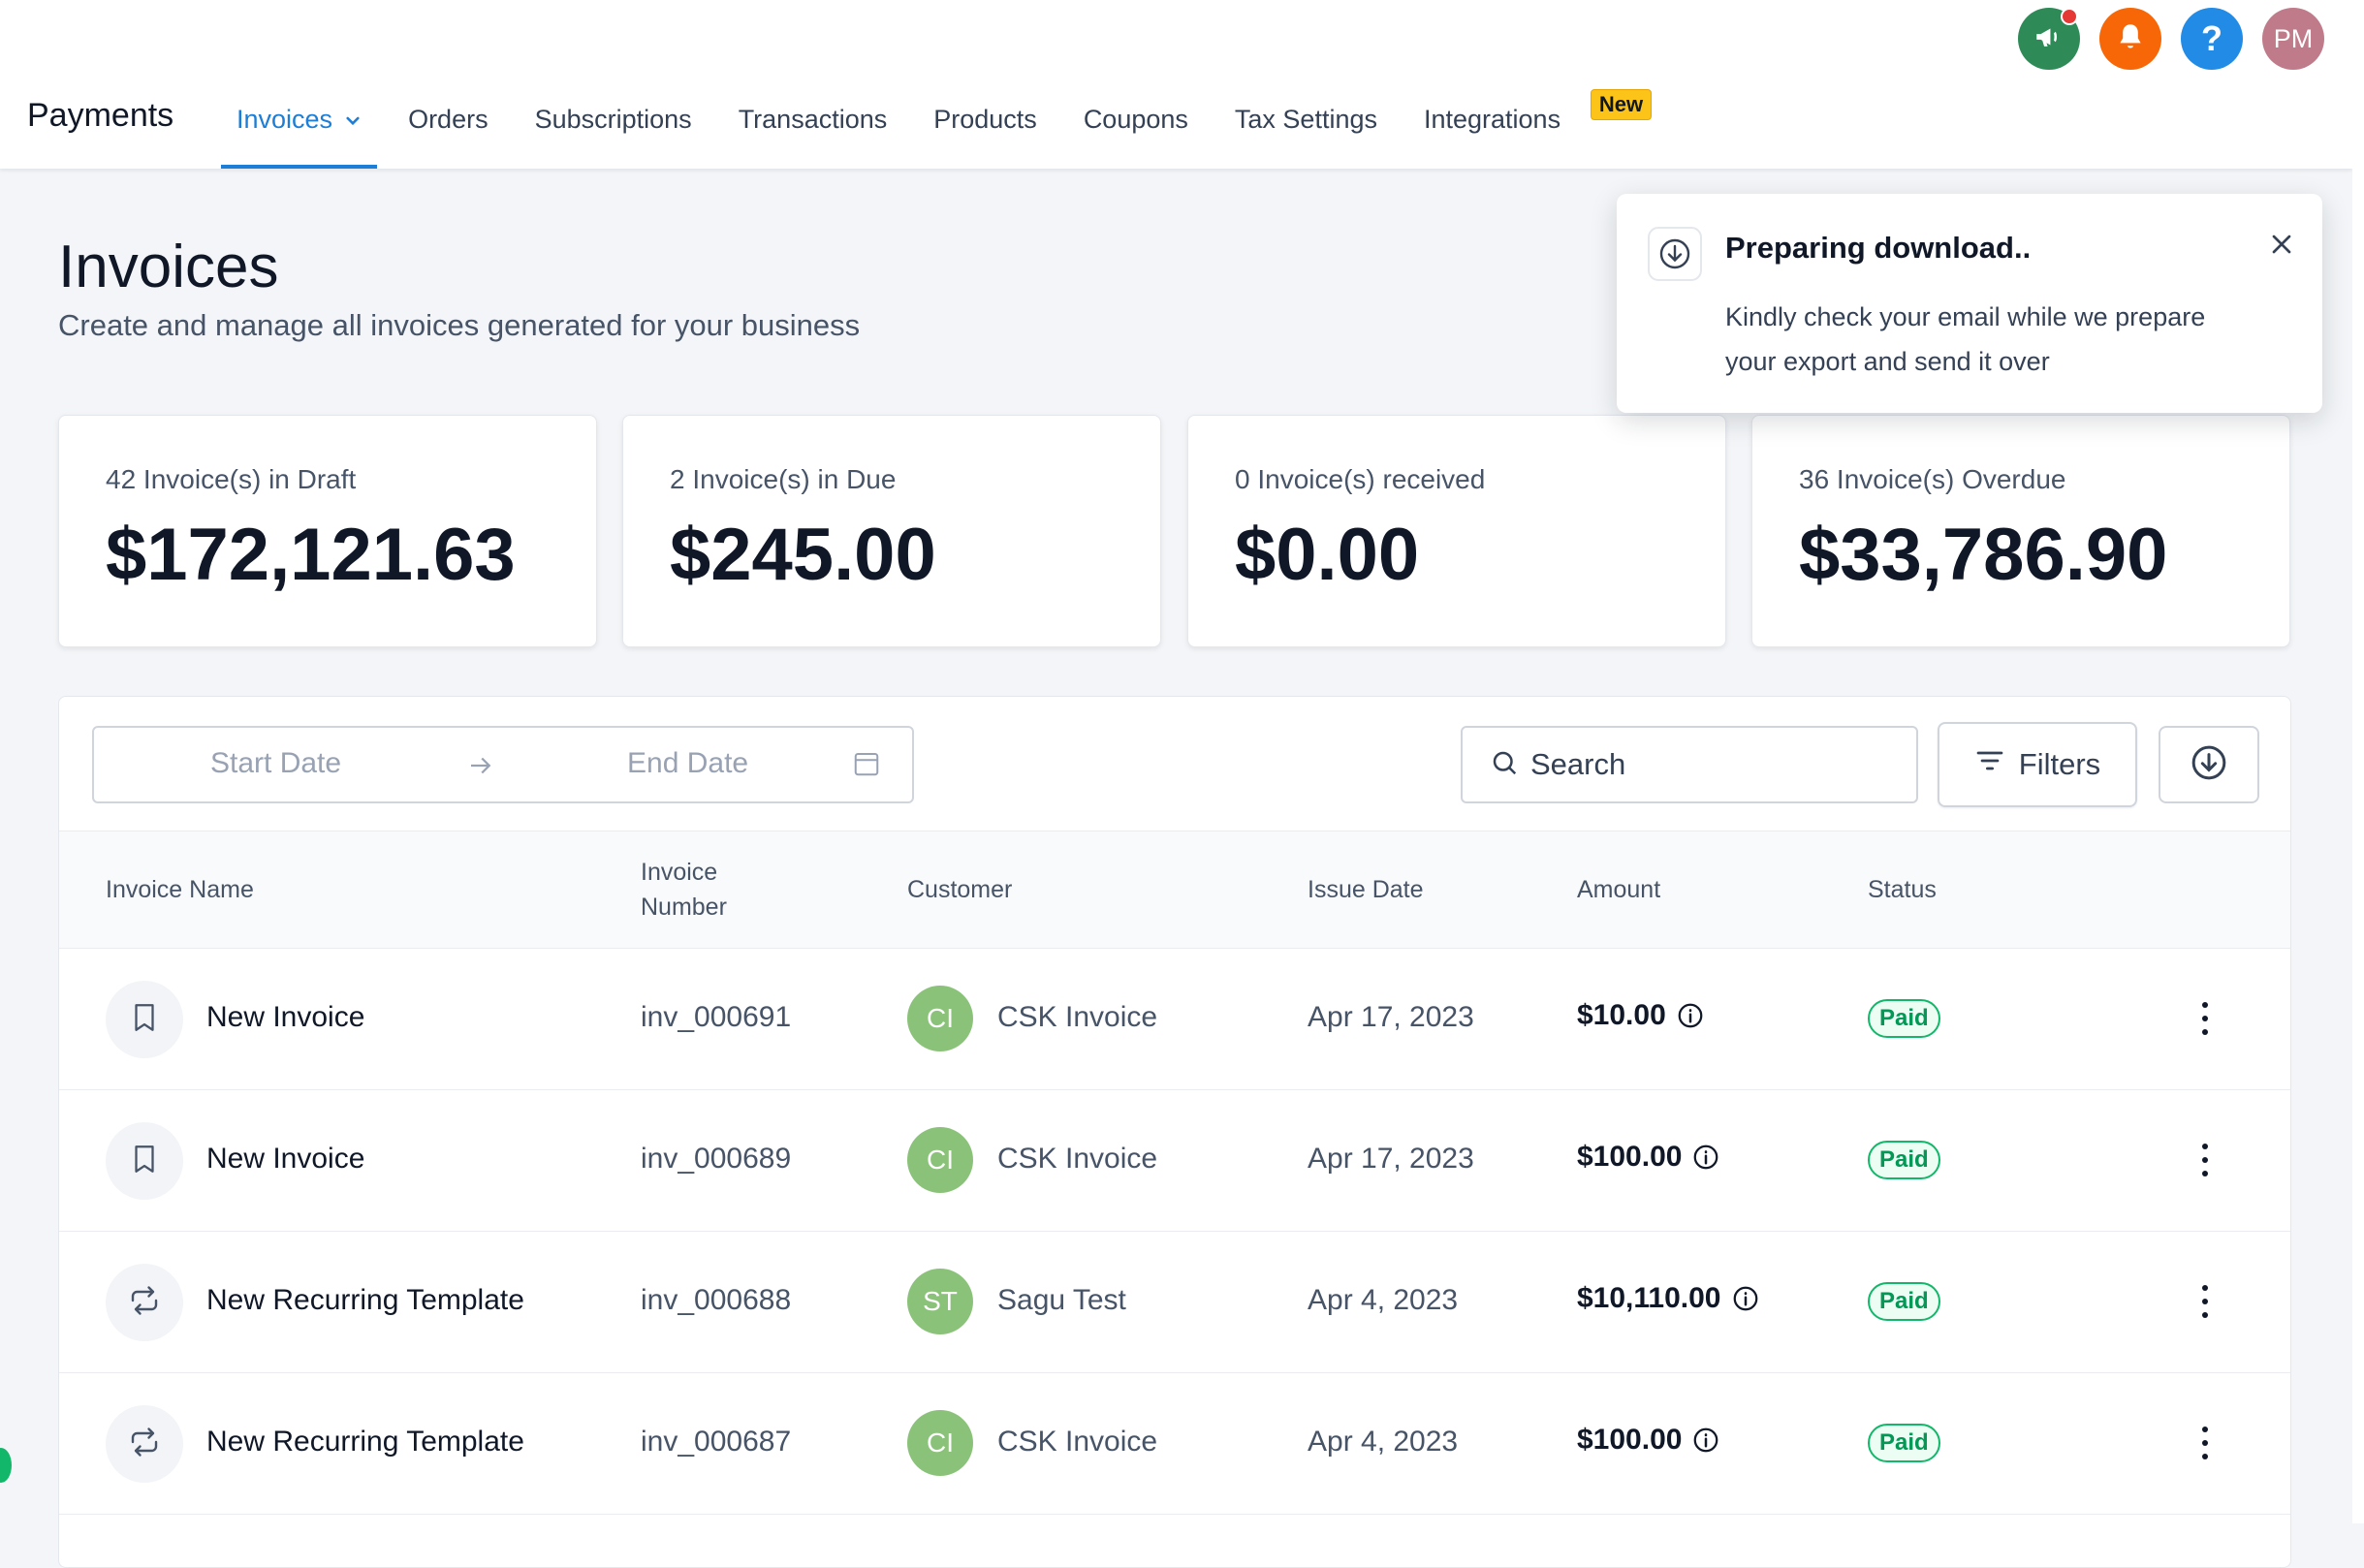  I want to click on nav-products-label: Products, so click(985, 120).